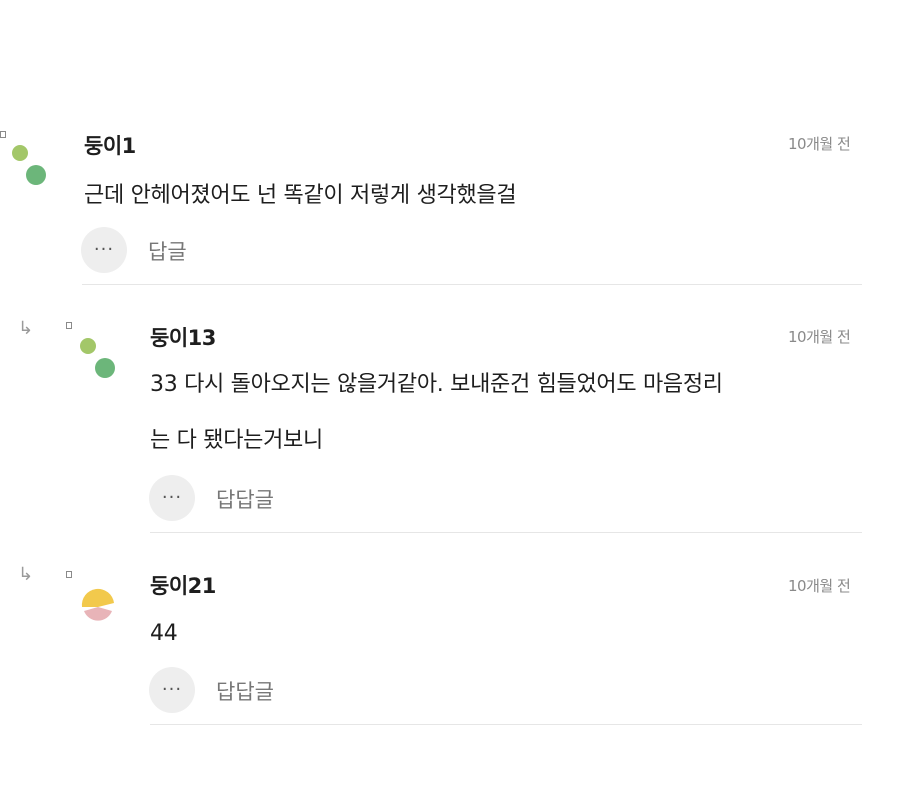  I want to click on comment-divider, so click(506, 724).